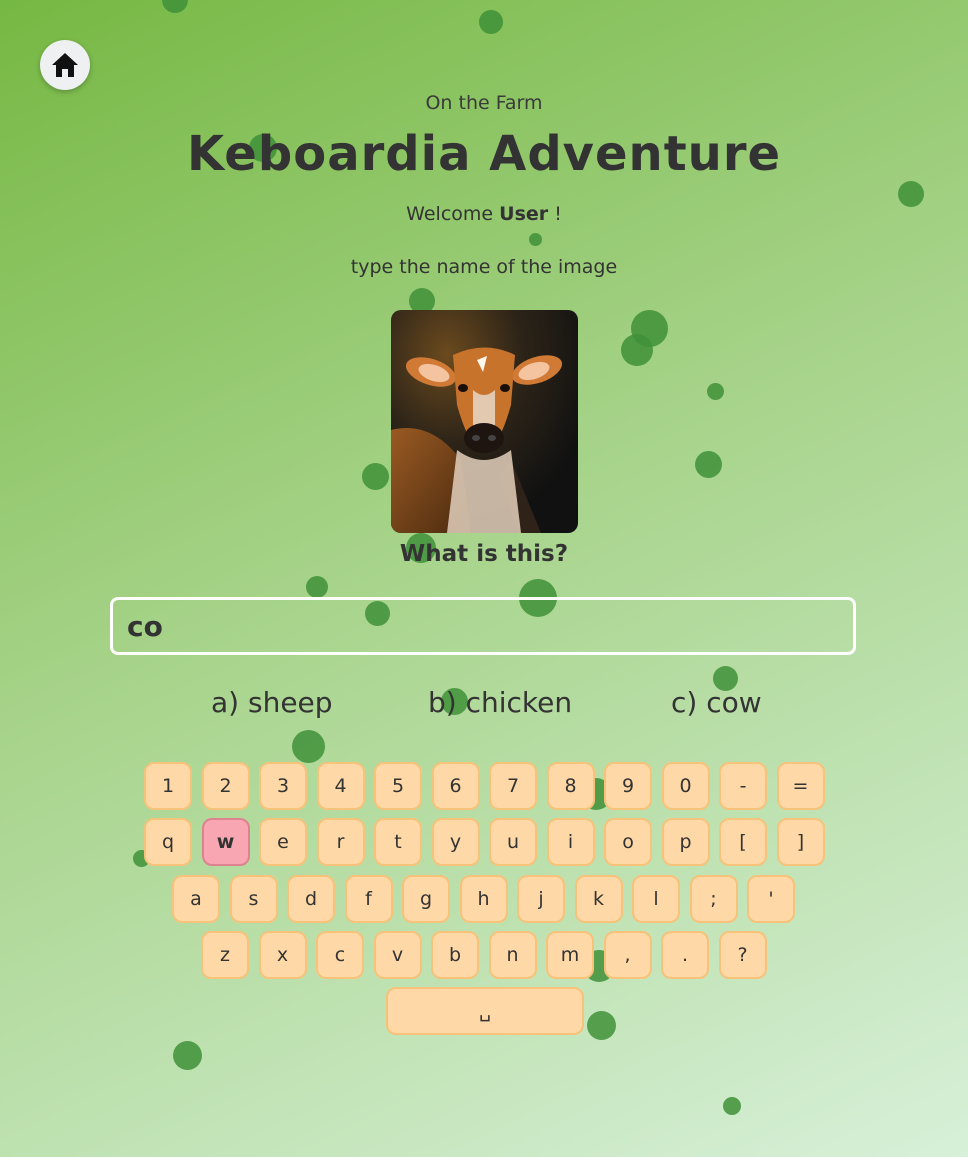 This screenshot has width=968, height=1157. I want to click on home-button, so click(65, 65).